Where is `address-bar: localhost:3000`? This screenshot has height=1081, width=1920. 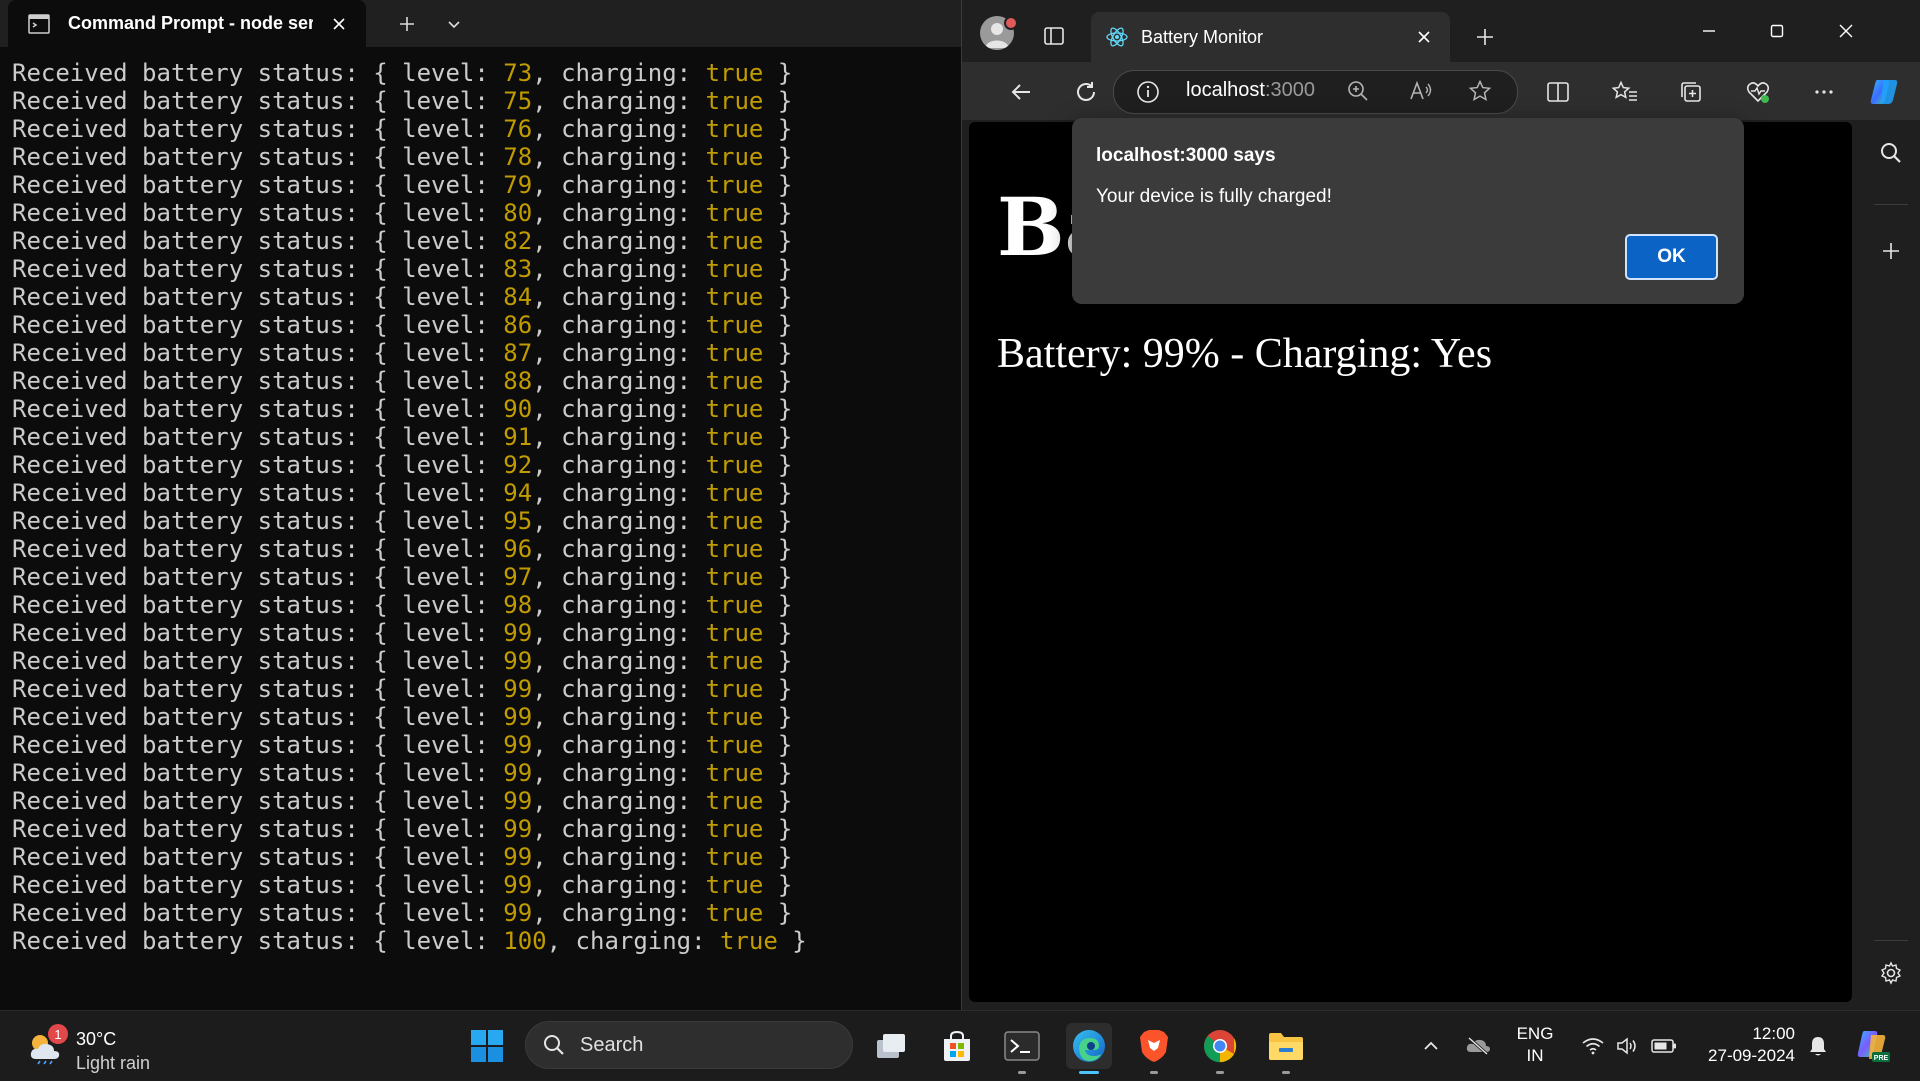 address-bar: localhost:3000 is located at coordinates (1315, 92).